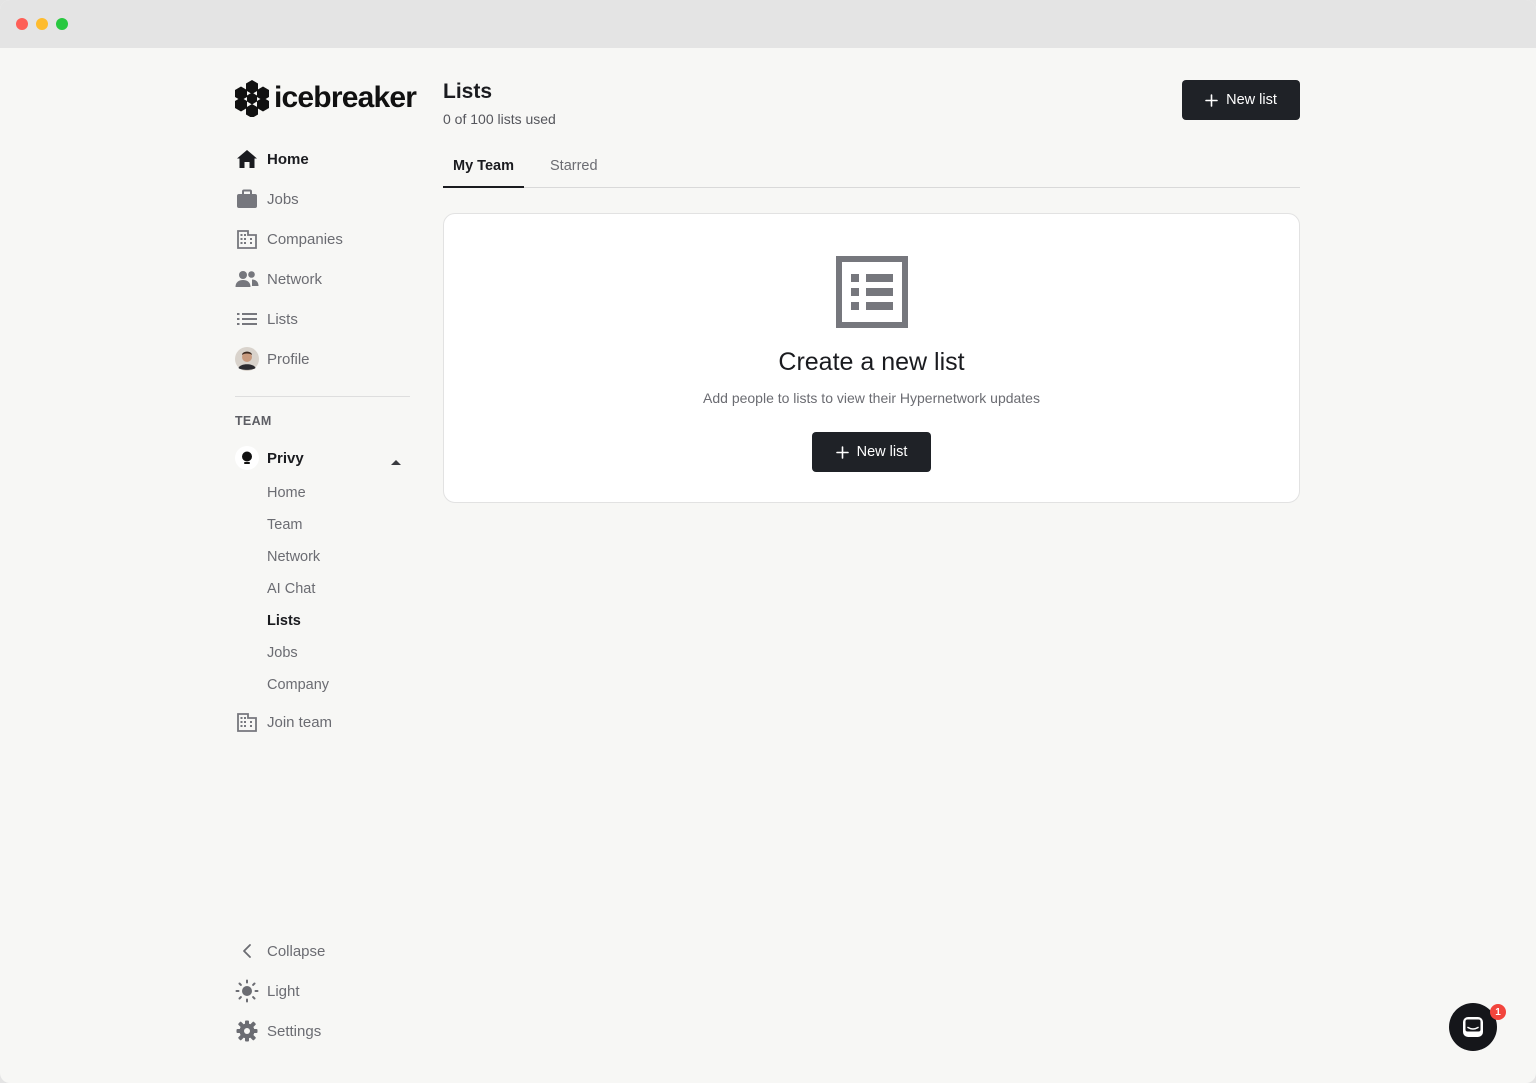 The width and height of the screenshot is (1536, 1083). I want to click on sidebar-item-home: Home, so click(322, 159).